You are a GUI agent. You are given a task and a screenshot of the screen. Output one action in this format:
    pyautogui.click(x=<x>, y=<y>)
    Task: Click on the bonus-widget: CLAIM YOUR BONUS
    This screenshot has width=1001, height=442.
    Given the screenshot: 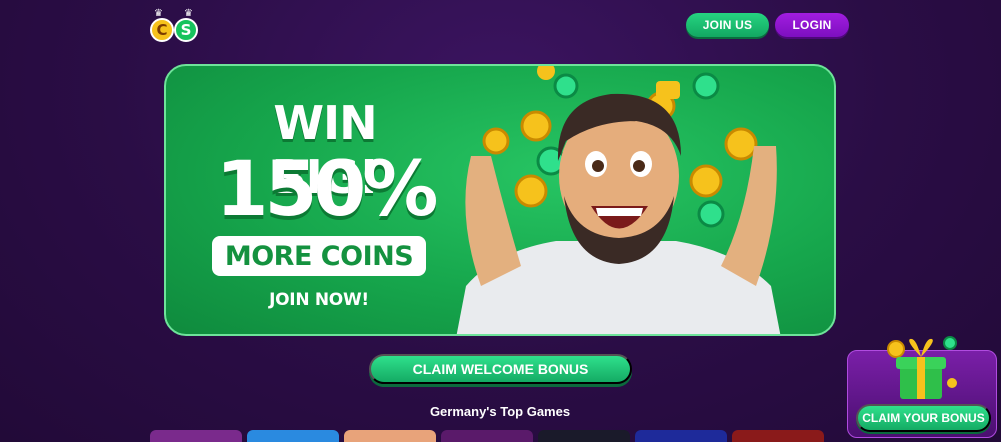 What is the action you would take?
    pyautogui.click(x=922, y=387)
    